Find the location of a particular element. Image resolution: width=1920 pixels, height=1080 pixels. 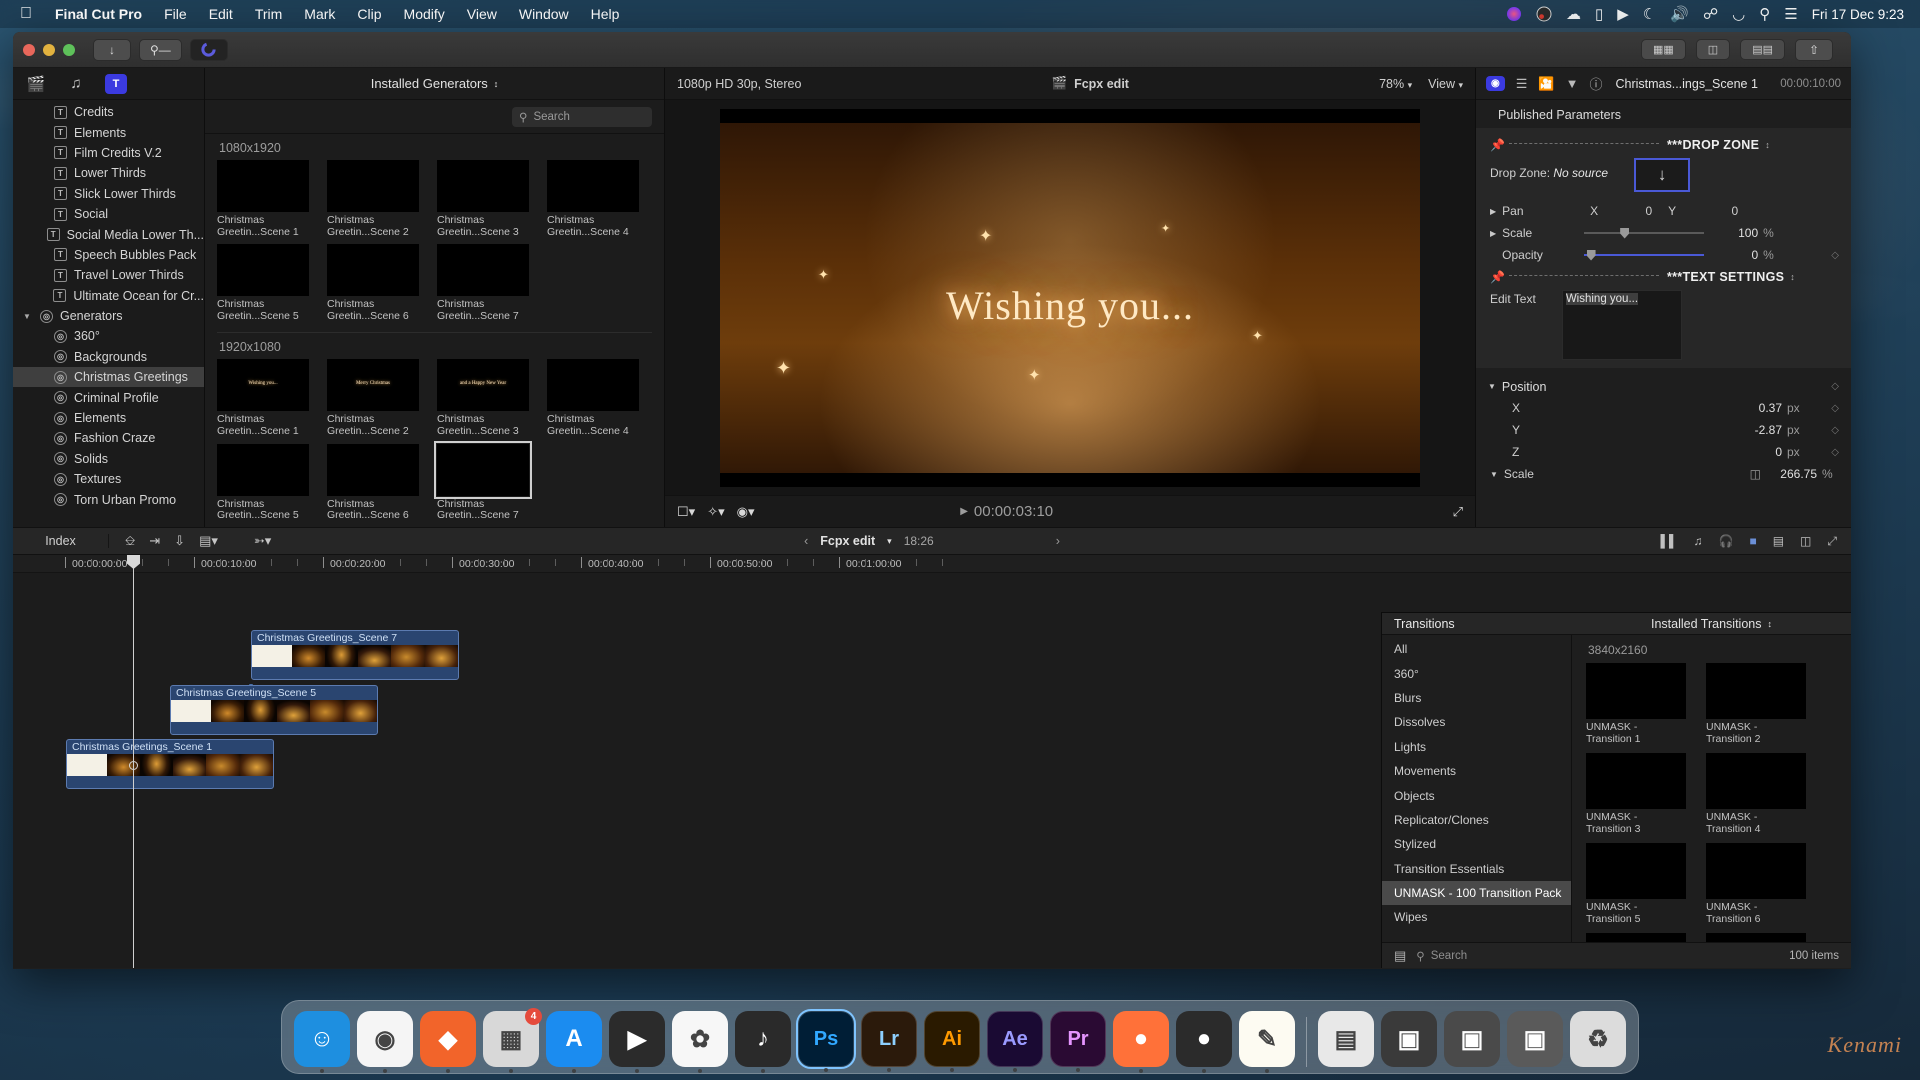

dock-screenshot-2-icon: ▣ is located at coordinates (1472, 1039).